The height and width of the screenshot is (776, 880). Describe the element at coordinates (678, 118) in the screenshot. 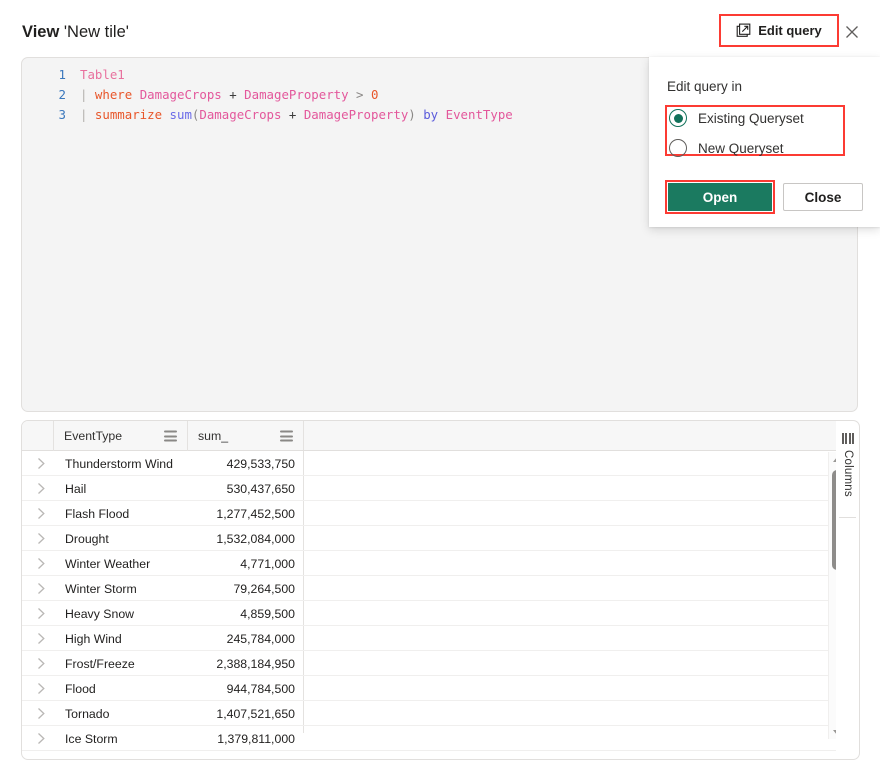

I see `radio-selected-icon` at that location.